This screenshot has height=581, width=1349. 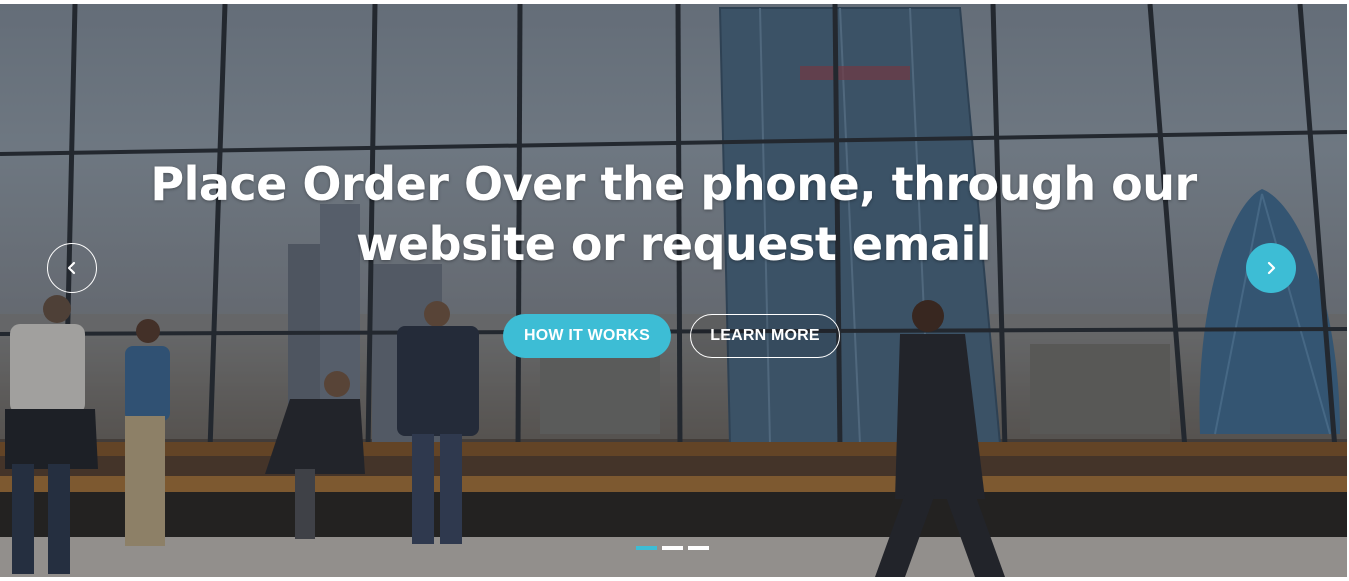 I want to click on slider-next-button, so click(x=1271, y=268).